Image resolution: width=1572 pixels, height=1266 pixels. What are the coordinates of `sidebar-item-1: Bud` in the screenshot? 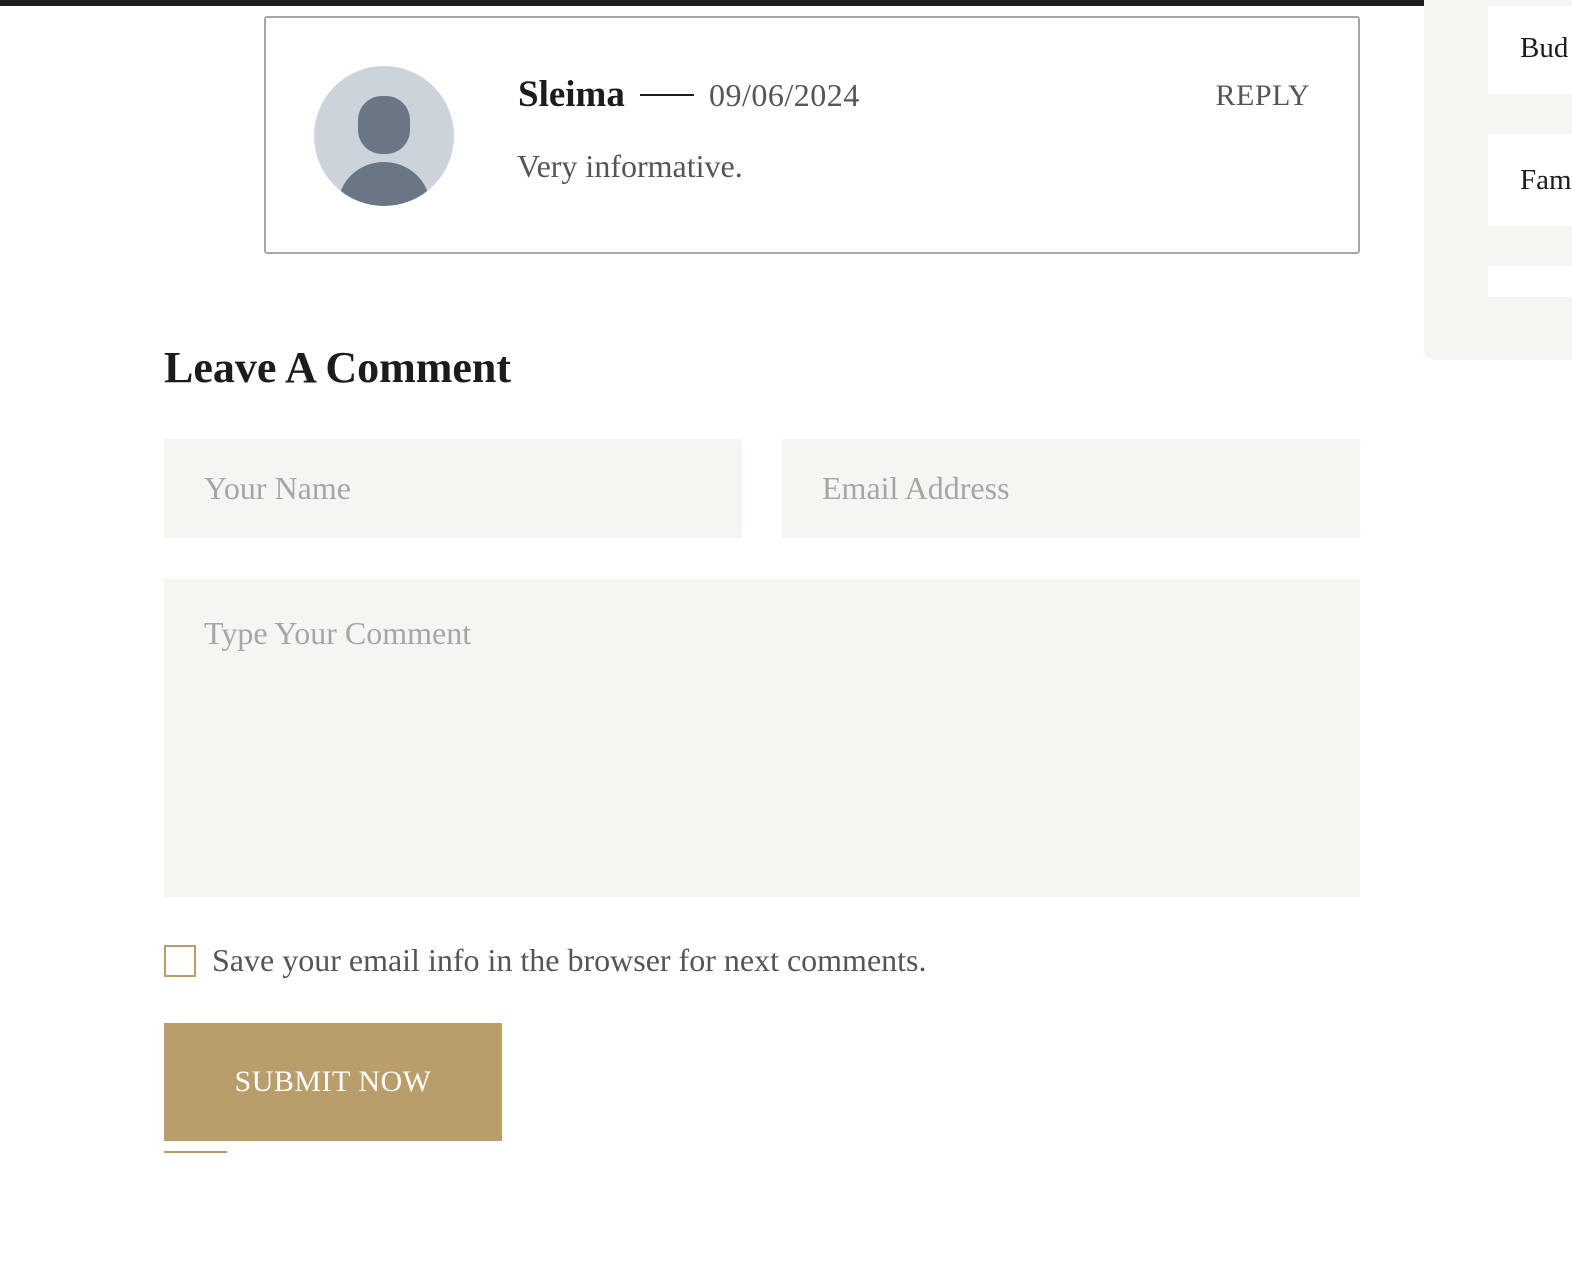 It's located at (1530, 50).